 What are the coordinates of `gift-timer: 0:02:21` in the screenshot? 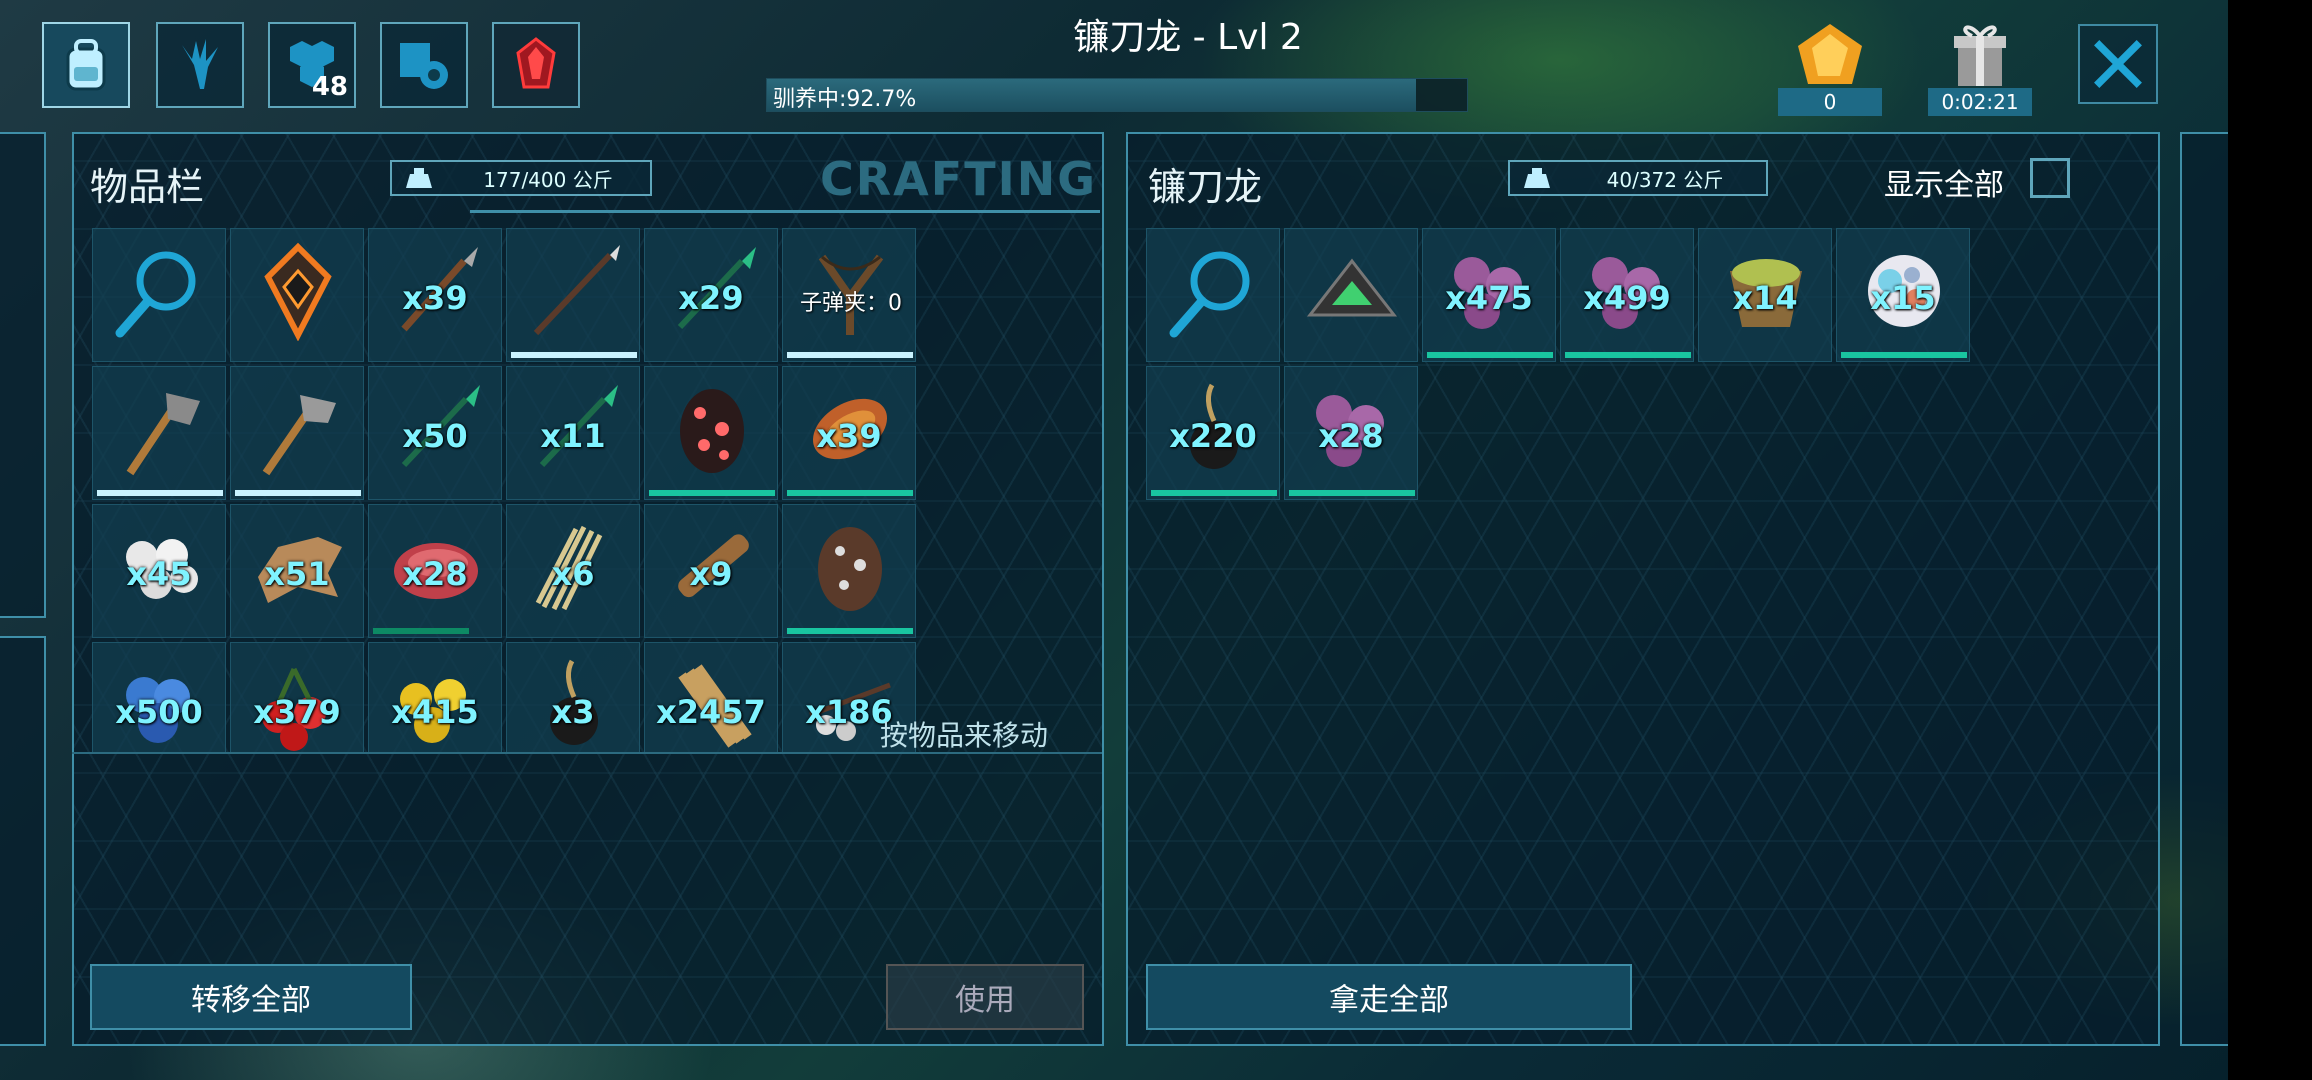 It's located at (1980, 68).